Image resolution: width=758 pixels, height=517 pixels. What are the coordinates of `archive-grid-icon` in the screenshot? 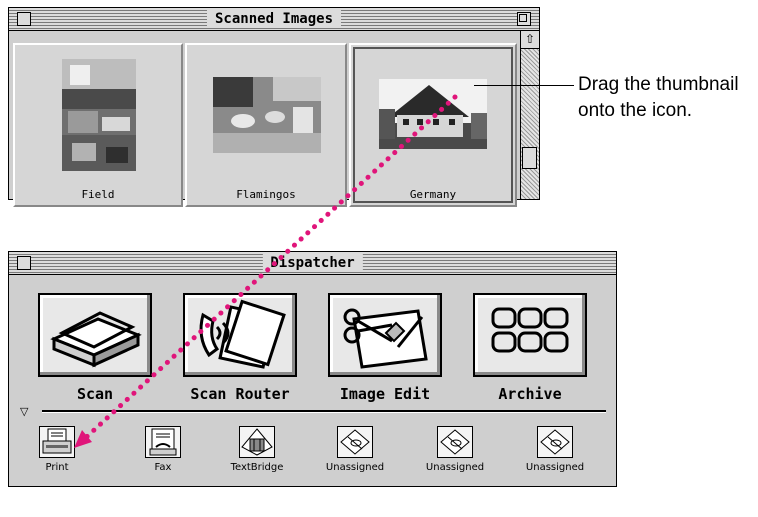 It's located at (530, 330).